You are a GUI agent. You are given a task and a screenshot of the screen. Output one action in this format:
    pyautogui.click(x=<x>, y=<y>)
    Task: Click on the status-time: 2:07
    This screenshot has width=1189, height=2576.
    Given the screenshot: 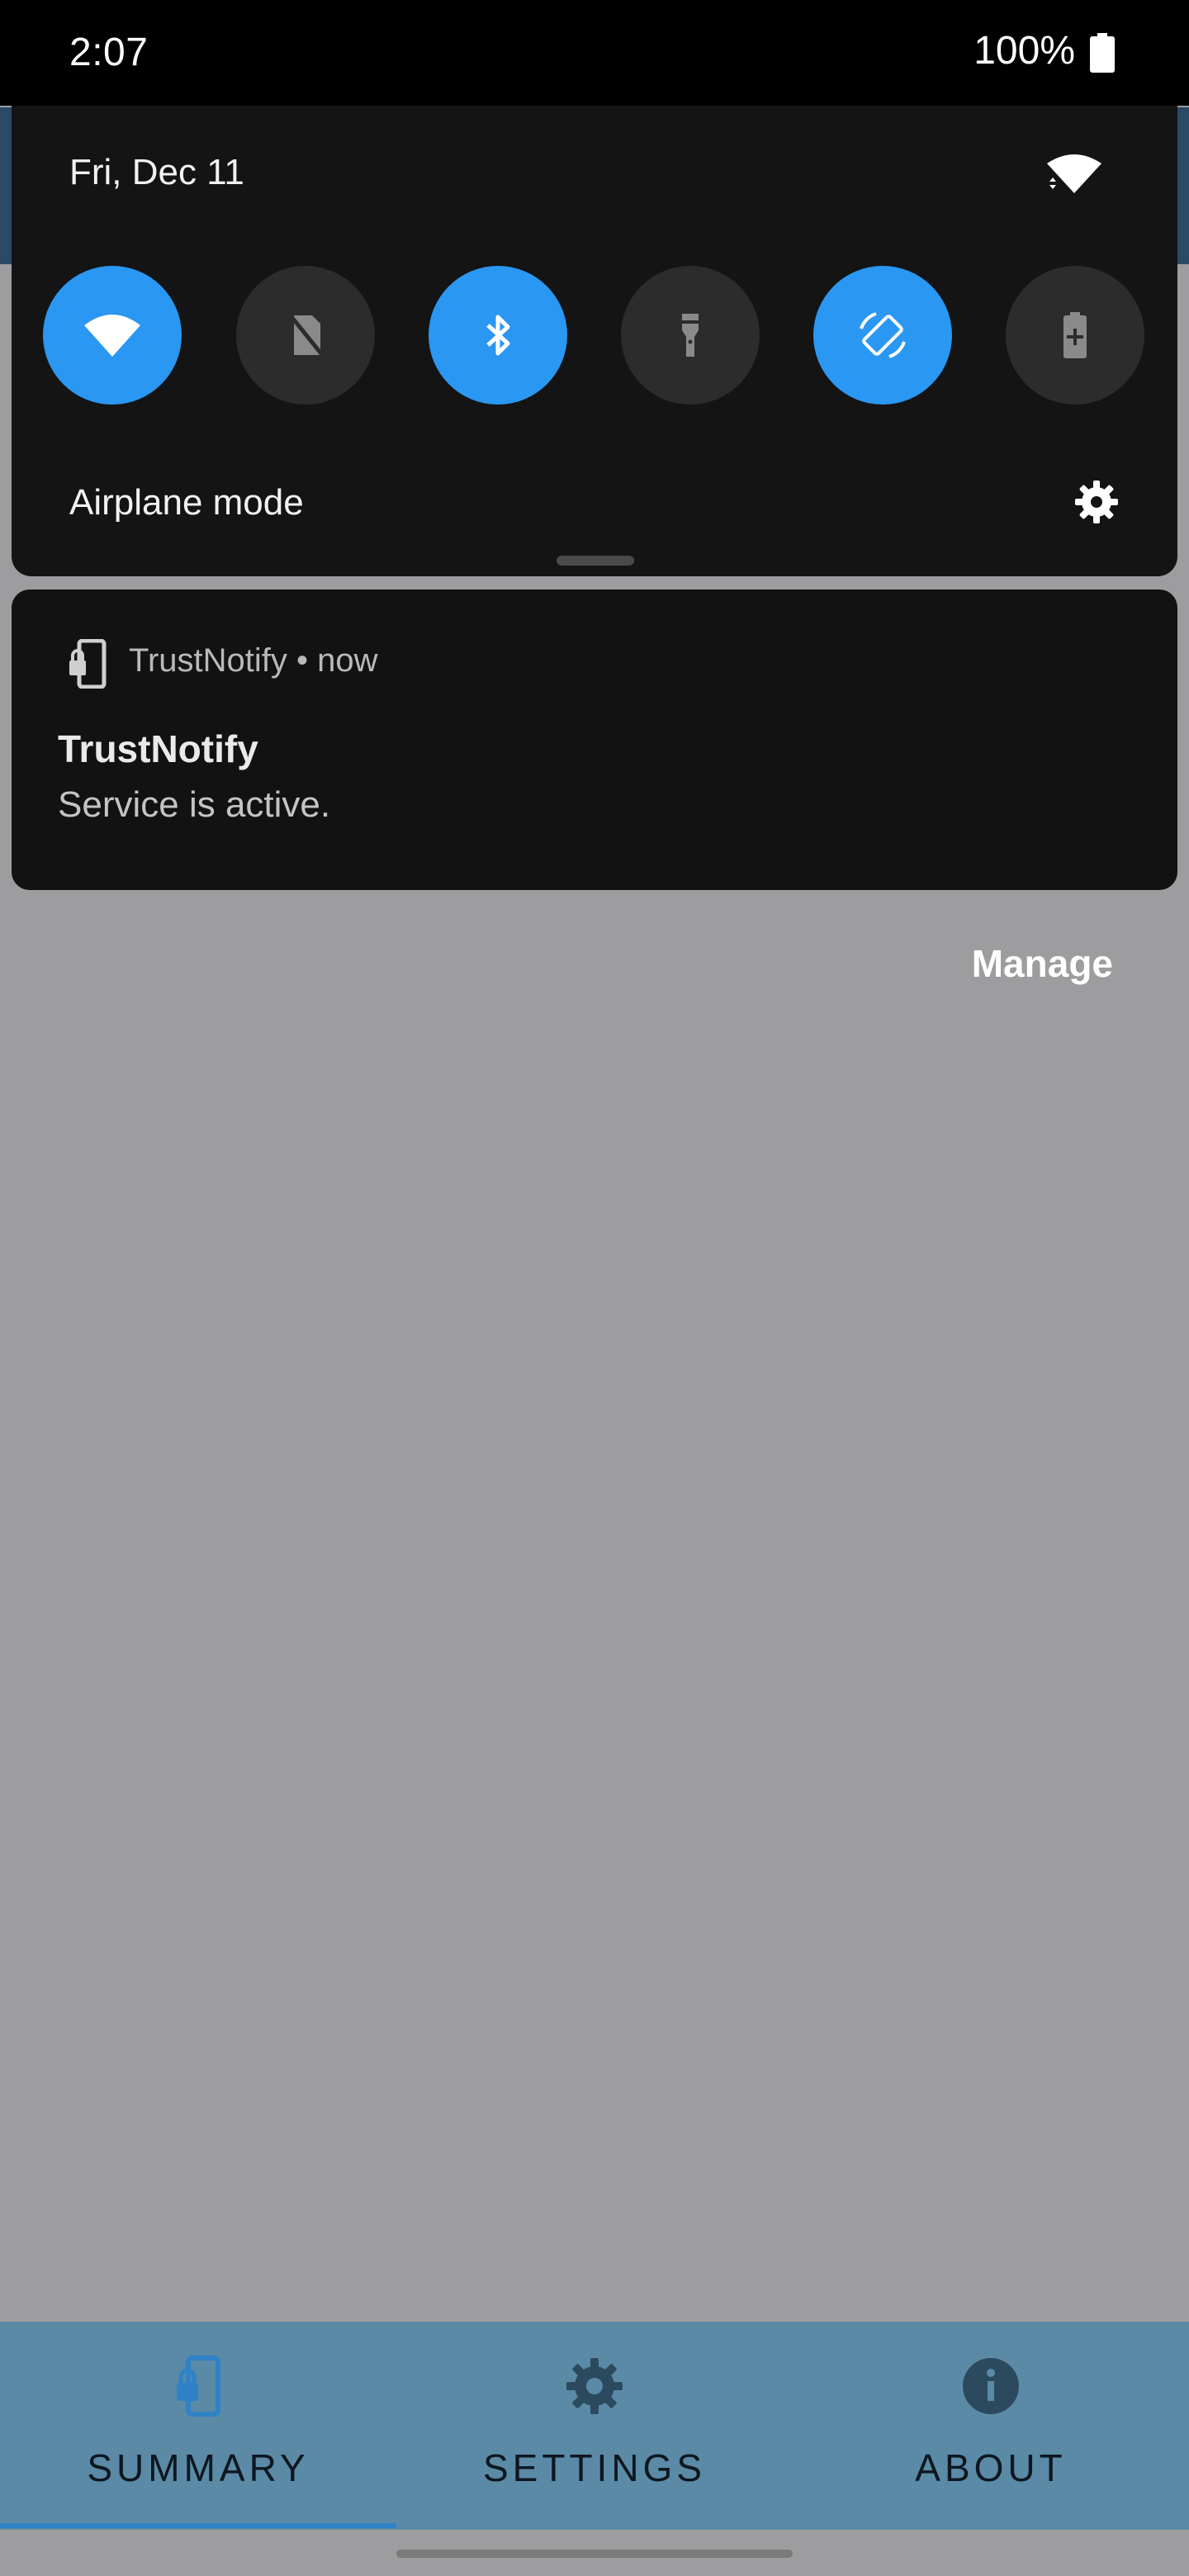 What is the action you would take?
    pyautogui.click(x=109, y=52)
    